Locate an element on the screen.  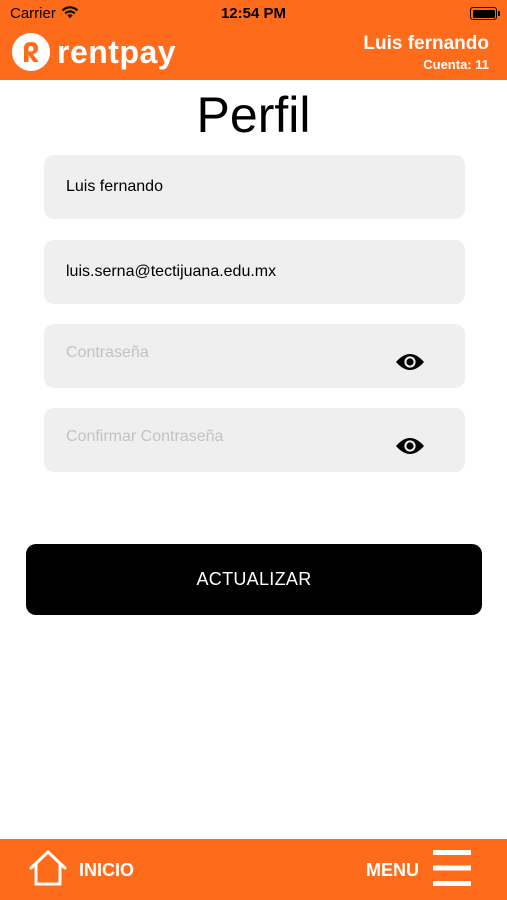
nav-home-button: INICIO is located at coordinates (81, 870).